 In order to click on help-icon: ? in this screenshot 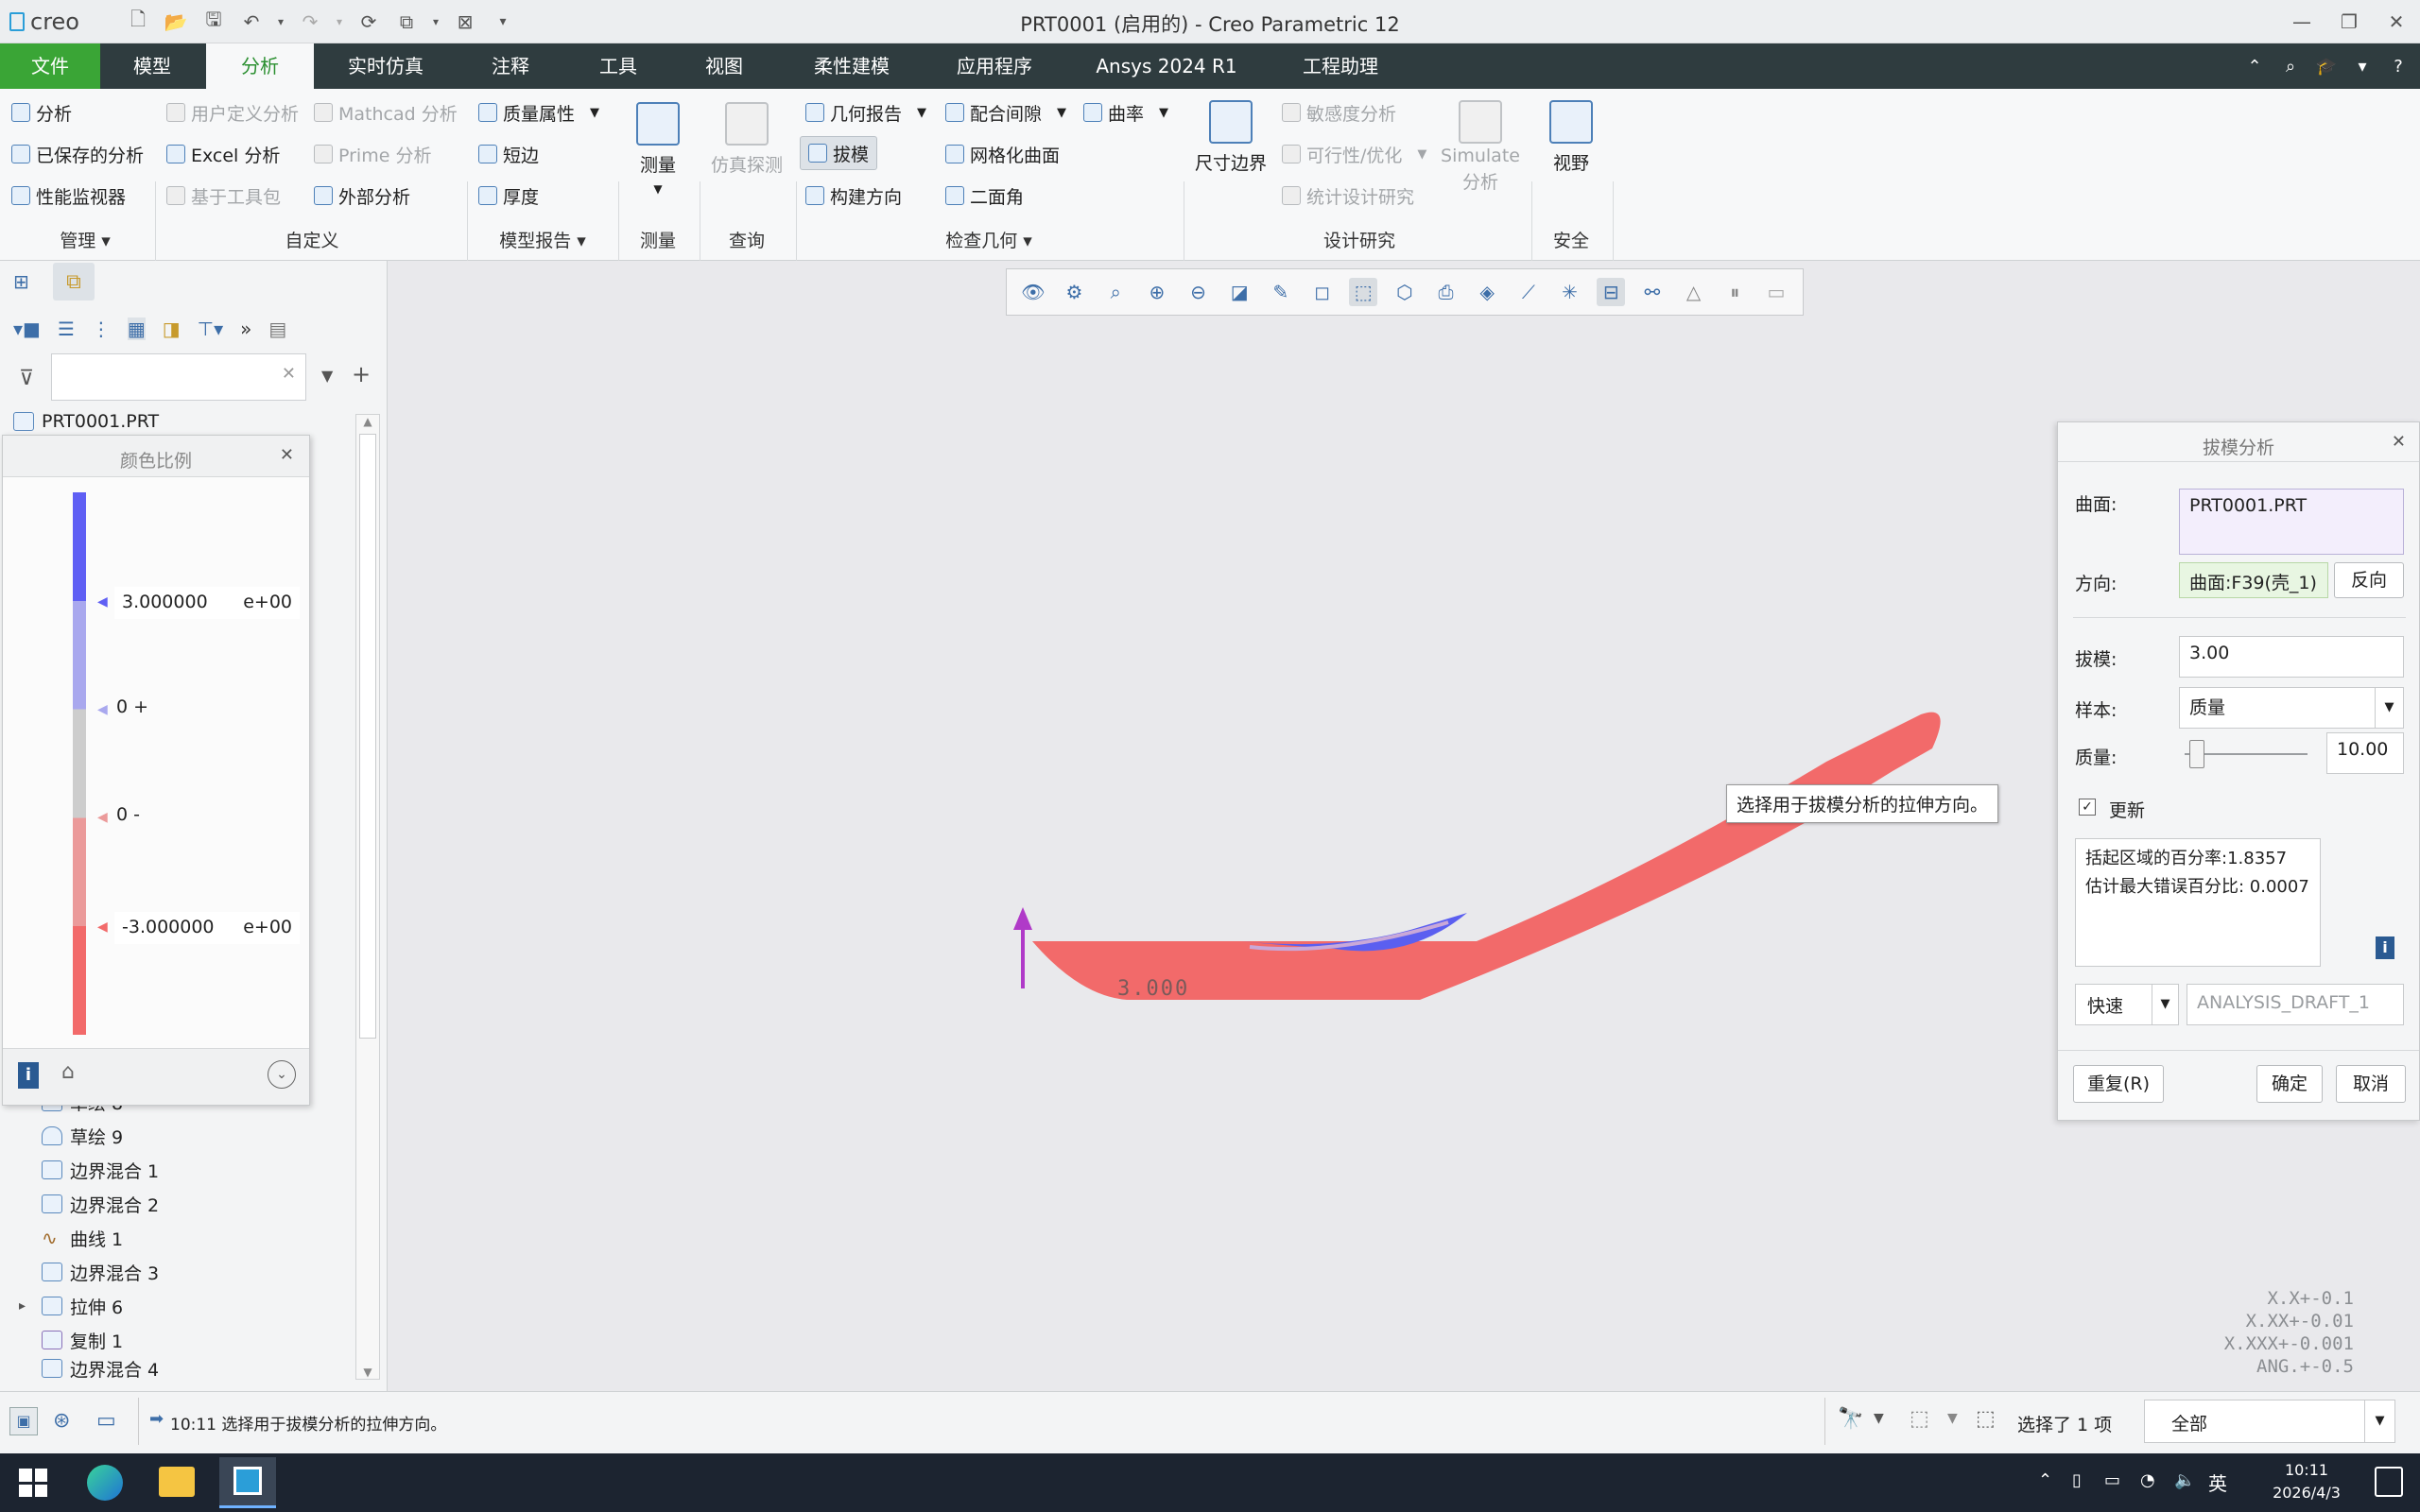, I will do `click(2398, 67)`.